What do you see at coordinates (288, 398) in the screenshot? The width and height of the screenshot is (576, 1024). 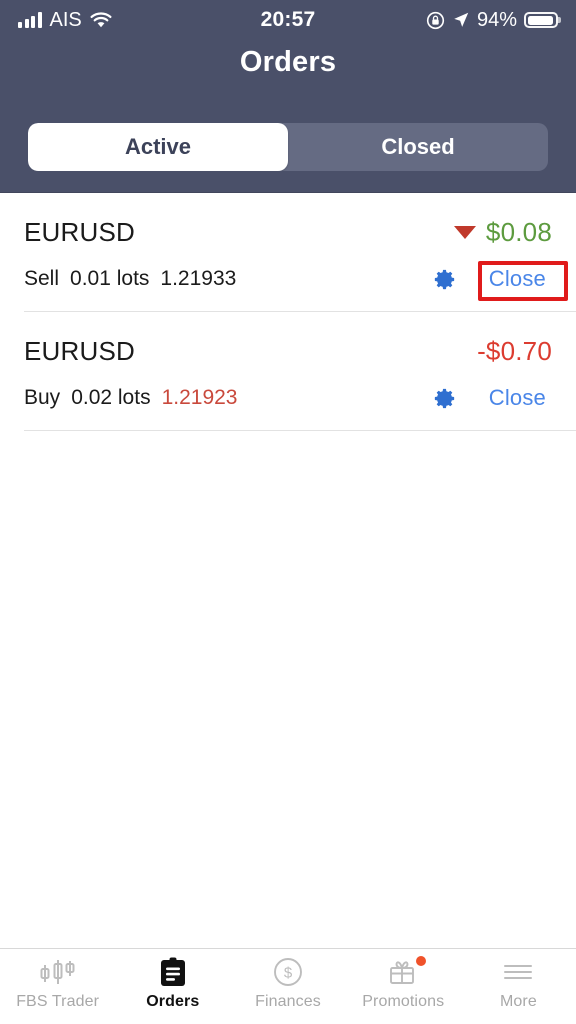 I see `order-row-bottom: Buy 0.02 lots 1.21923 Close` at bounding box center [288, 398].